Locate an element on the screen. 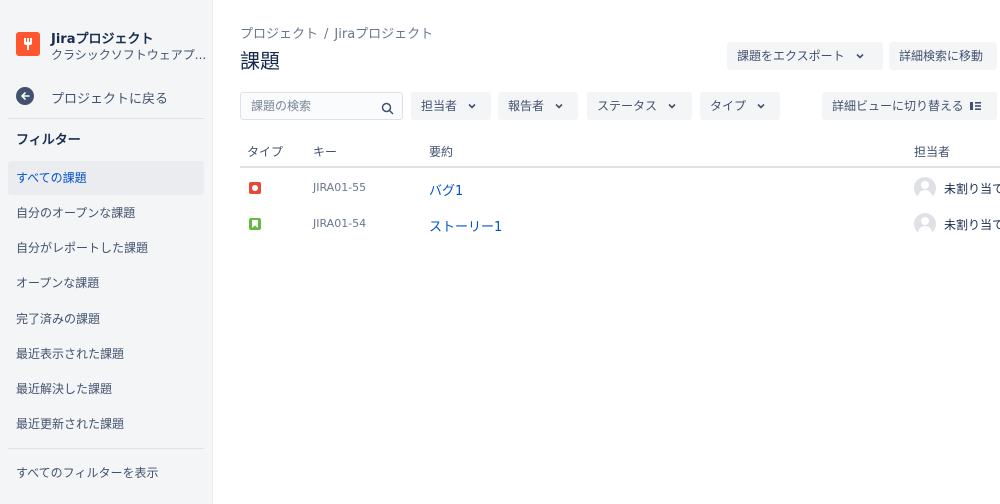  arrow-left-icon is located at coordinates (25, 96).